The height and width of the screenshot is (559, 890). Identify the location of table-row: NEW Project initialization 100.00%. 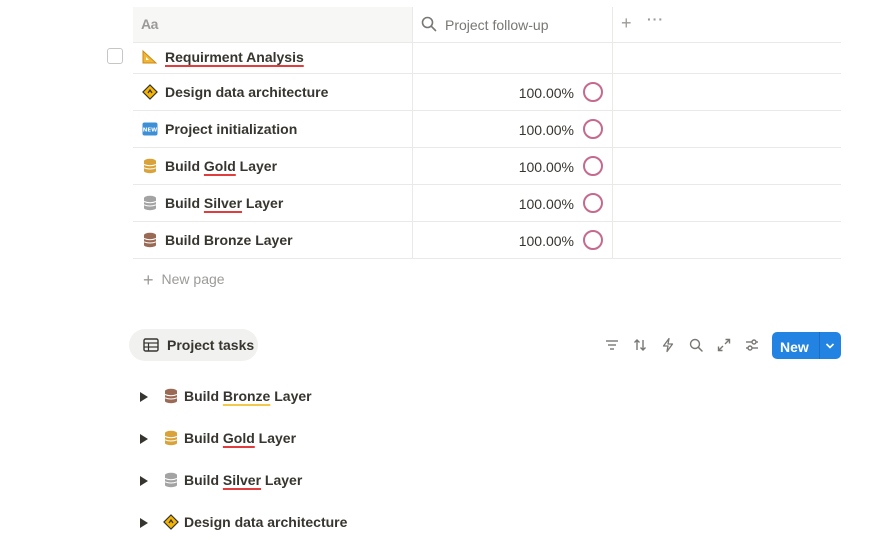
(487, 129).